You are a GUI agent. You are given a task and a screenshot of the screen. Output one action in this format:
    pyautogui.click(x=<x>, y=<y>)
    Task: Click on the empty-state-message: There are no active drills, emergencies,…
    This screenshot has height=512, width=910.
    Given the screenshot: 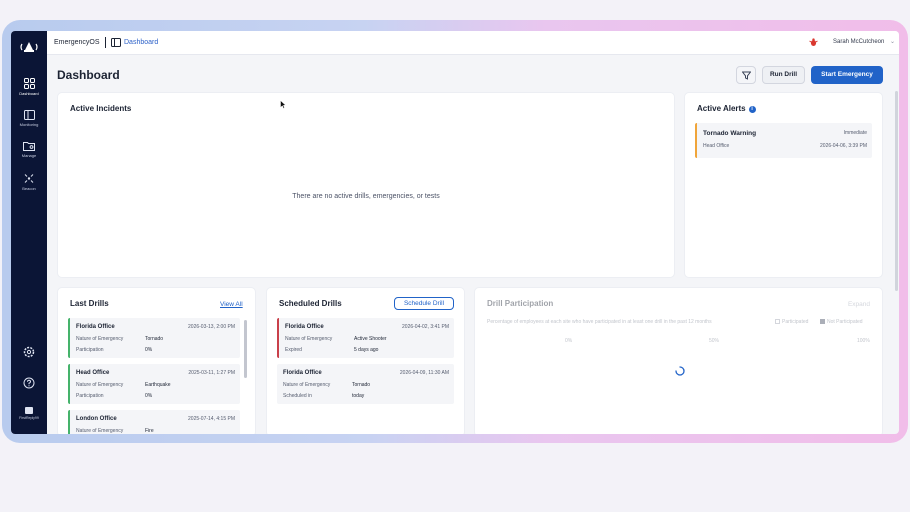 What is the action you would take?
    pyautogui.click(x=366, y=196)
    